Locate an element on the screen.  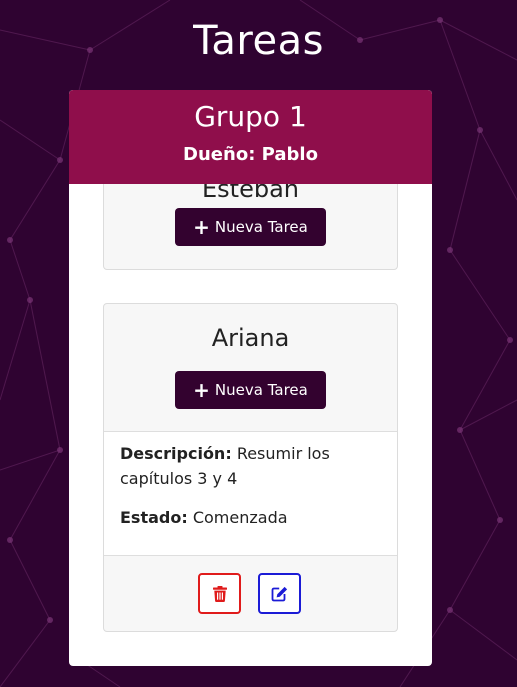
state-label: Estado: is located at coordinates (154, 517).